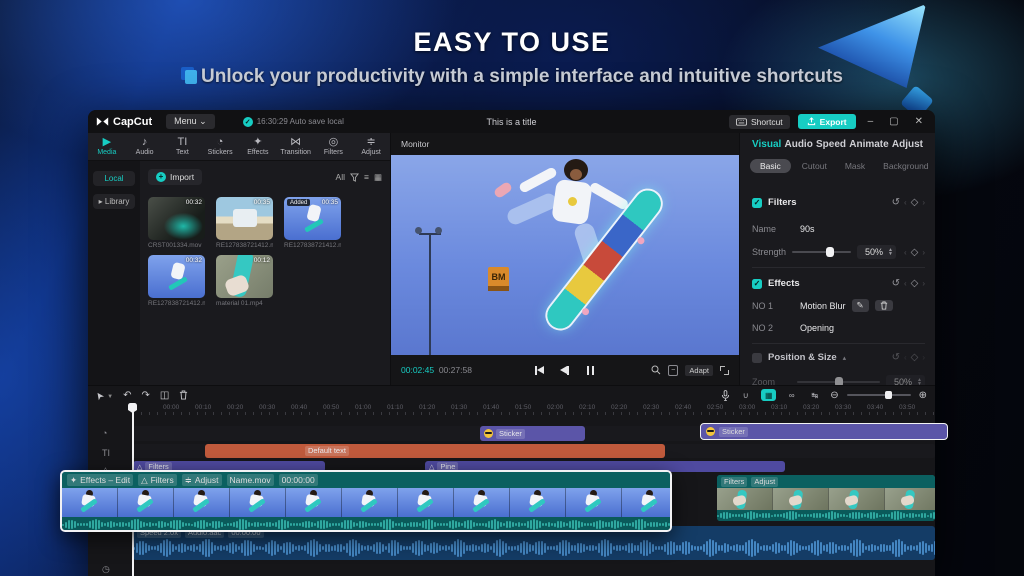 This screenshot has width=1024, height=576. I want to click on filter-strength-row: Strength 50% ▲ ▼ ‹ ◇ ›, so click(838, 252).